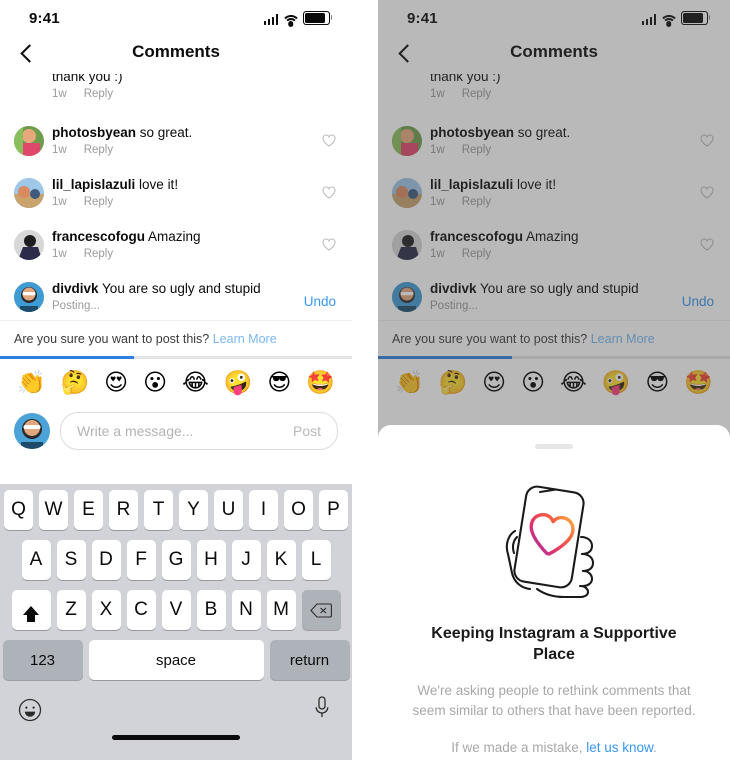 This screenshot has width=730, height=760. Describe the element at coordinates (141, 560) in the screenshot. I see `key-f: F` at that location.